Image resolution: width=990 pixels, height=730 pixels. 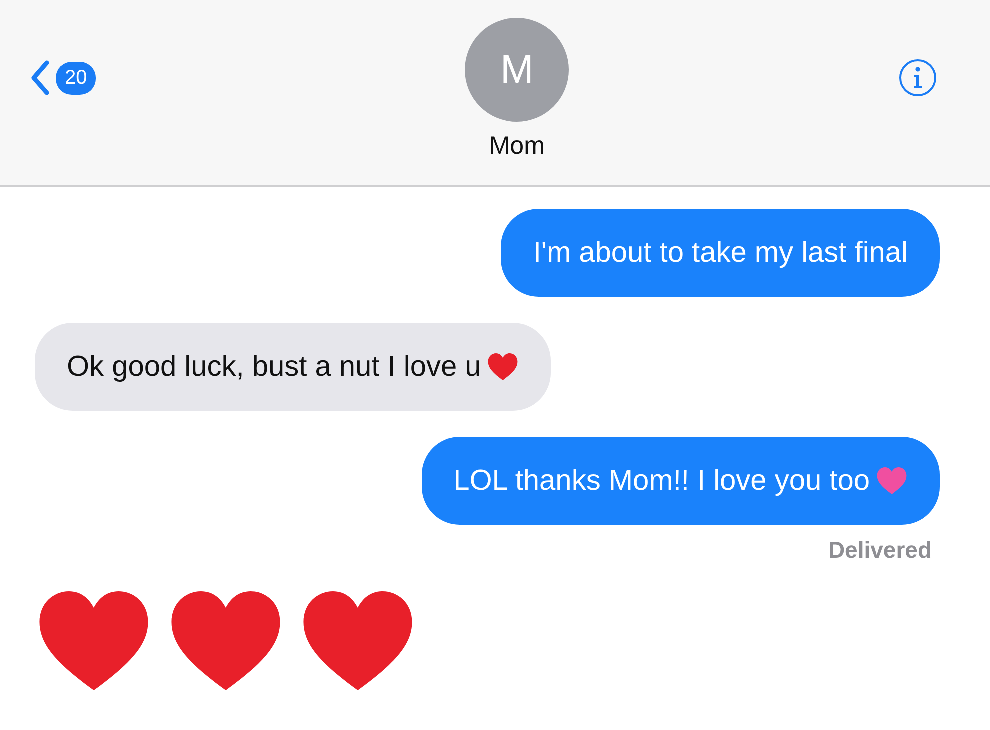 I want to click on unread-count-badge: 20, so click(x=76, y=78).